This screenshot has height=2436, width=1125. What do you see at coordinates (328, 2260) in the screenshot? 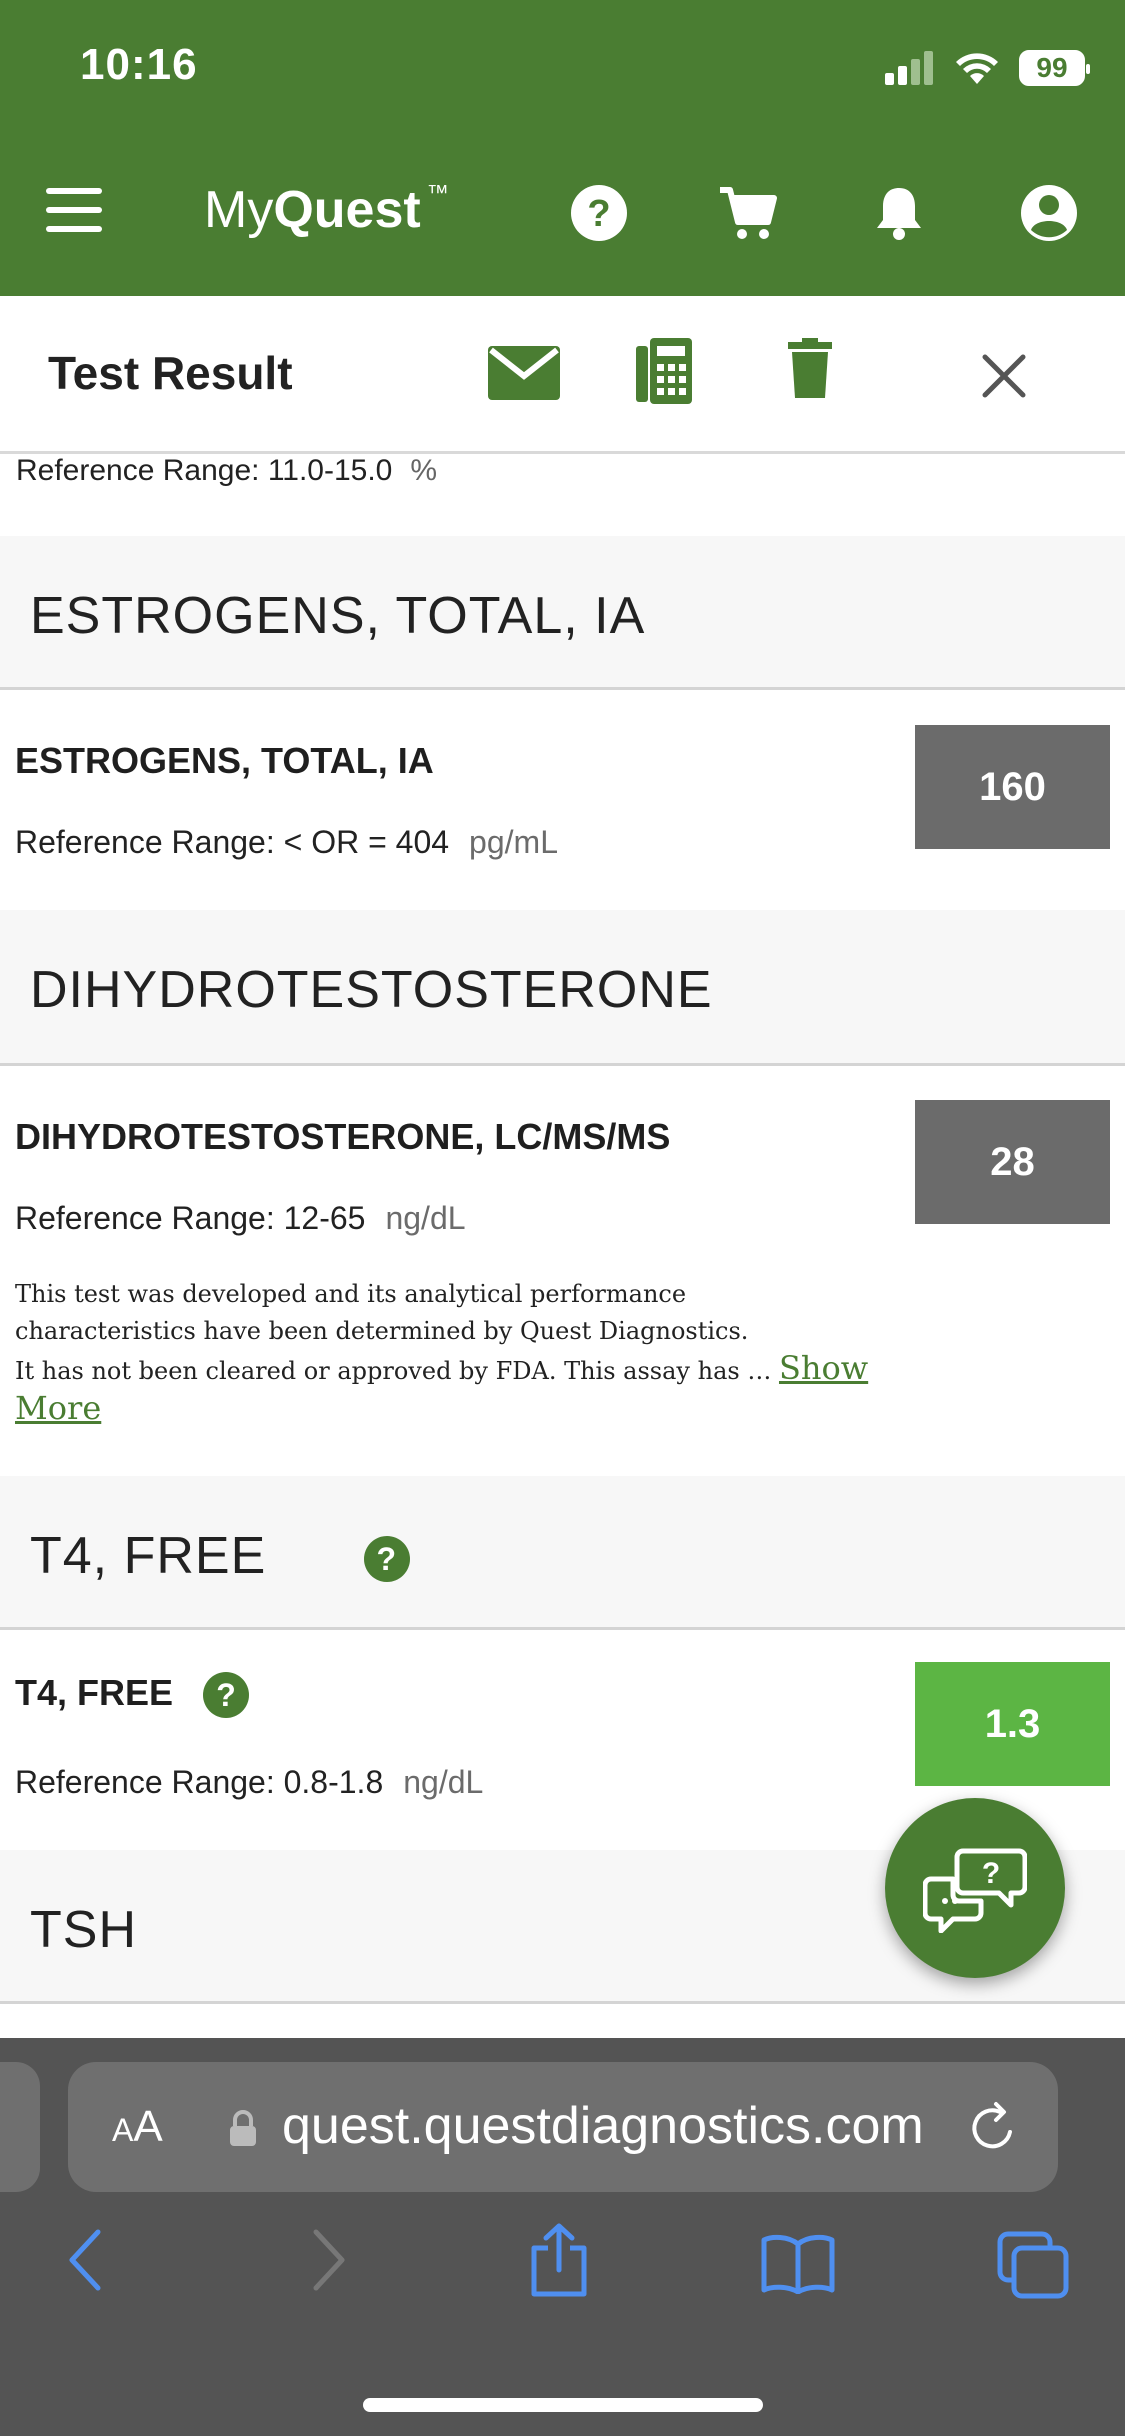
I see `forward-icon` at bounding box center [328, 2260].